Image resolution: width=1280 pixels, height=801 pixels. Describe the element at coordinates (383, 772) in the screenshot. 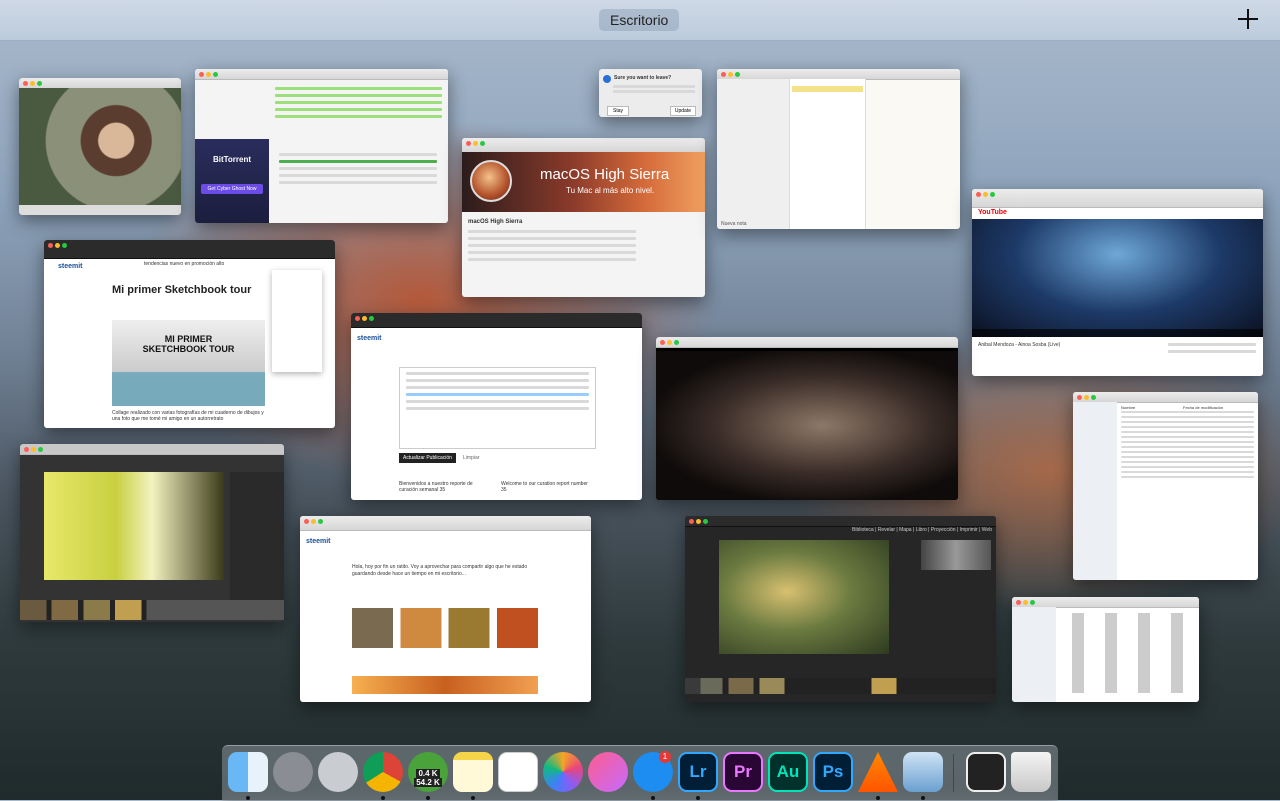

I see `chrome-icon` at that location.